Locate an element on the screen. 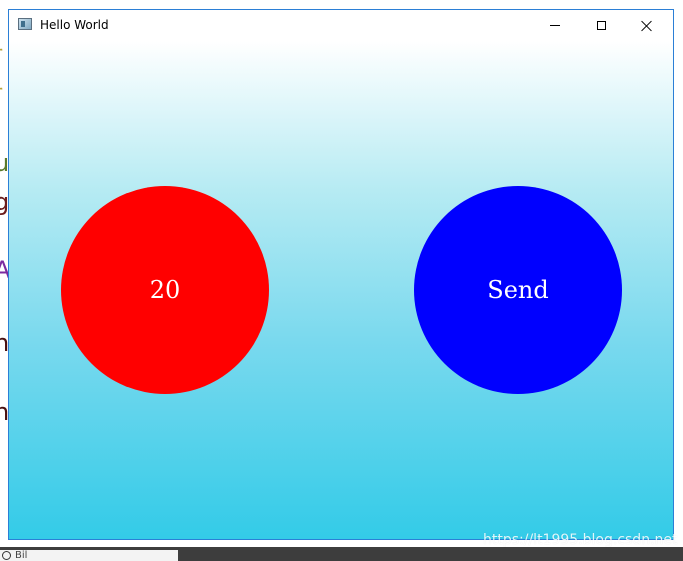 The width and height of the screenshot is (683, 561). window-title: Hello World is located at coordinates (74, 25).